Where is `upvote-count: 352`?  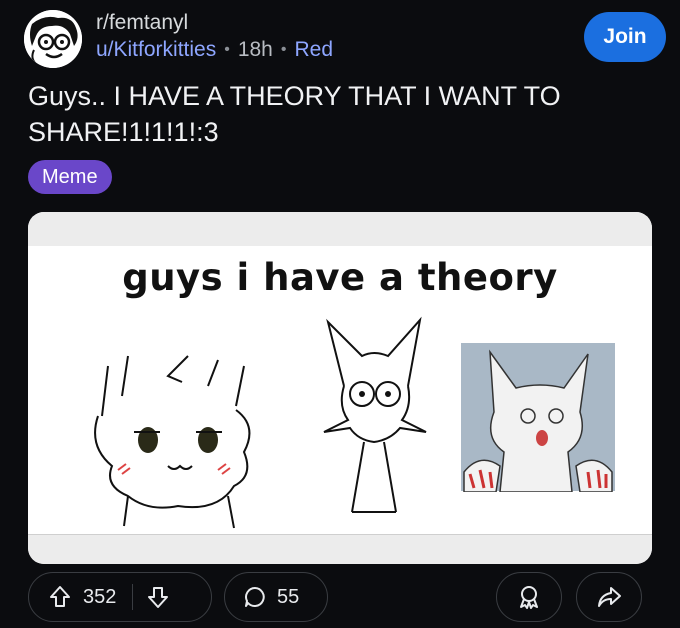 upvote-count: 352 is located at coordinates (100, 596).